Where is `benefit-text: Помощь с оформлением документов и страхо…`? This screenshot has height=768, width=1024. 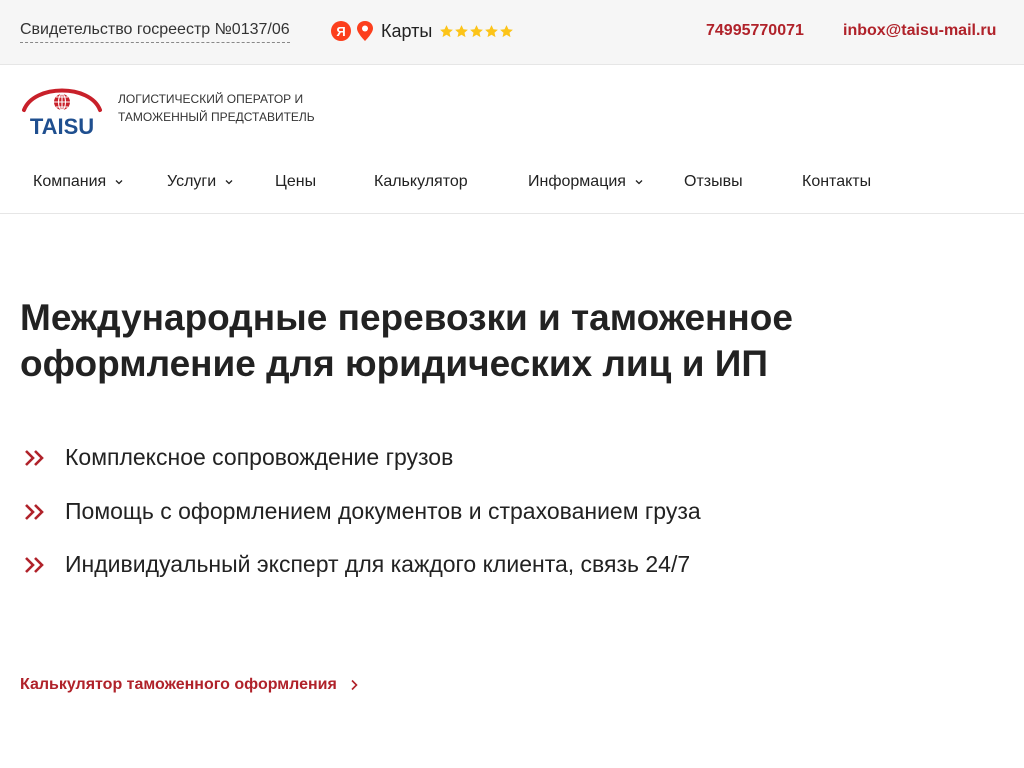 benefit-text: Помощь с оформлением документов и страхо… is located at coordinates (383, 510).